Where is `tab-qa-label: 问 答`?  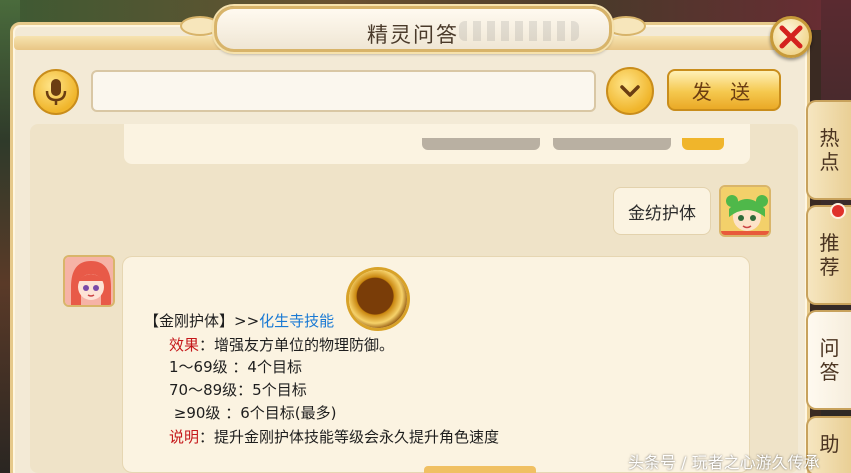
tab-qa-label: 问 答 is located at coordinates (829, 360).